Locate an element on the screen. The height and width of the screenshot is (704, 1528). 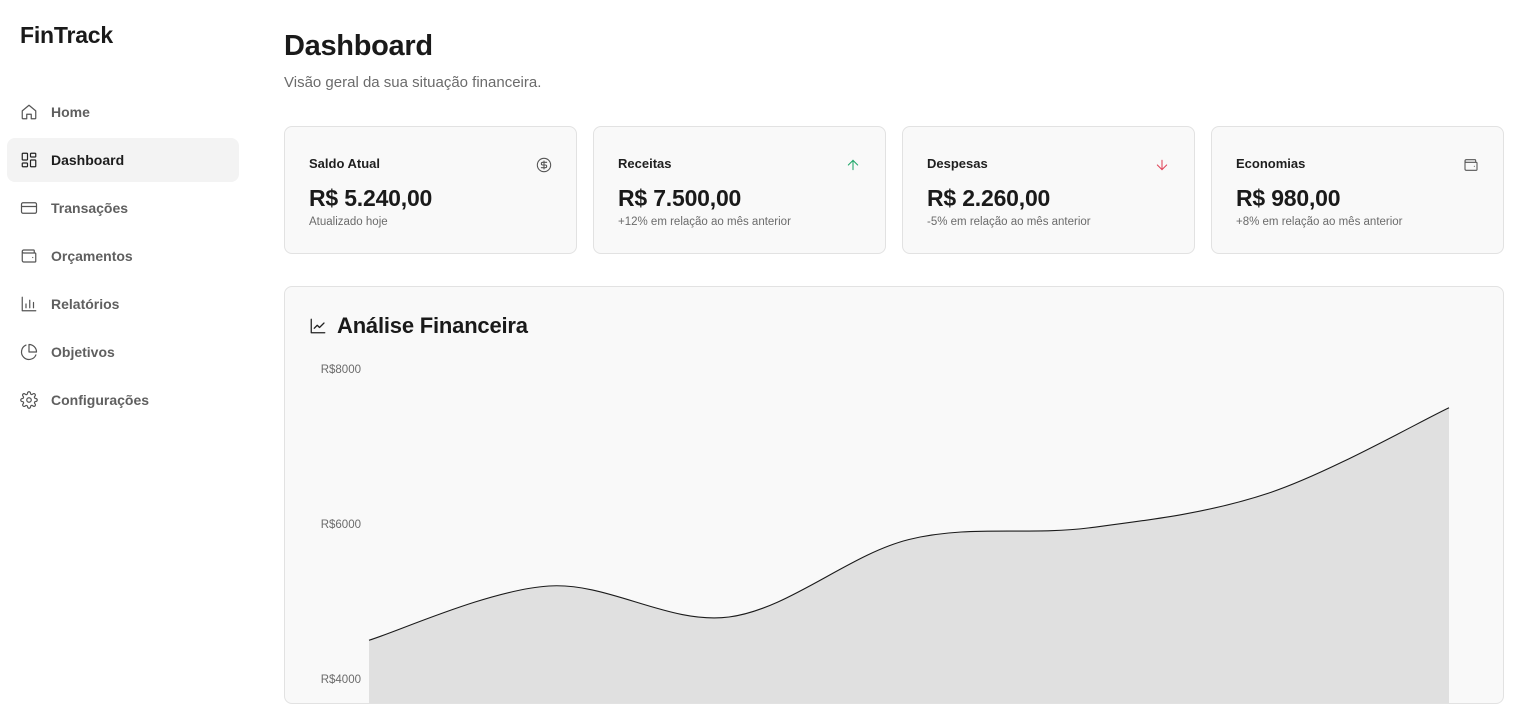
bar-chart-icon is located at coordinates (29, 304).